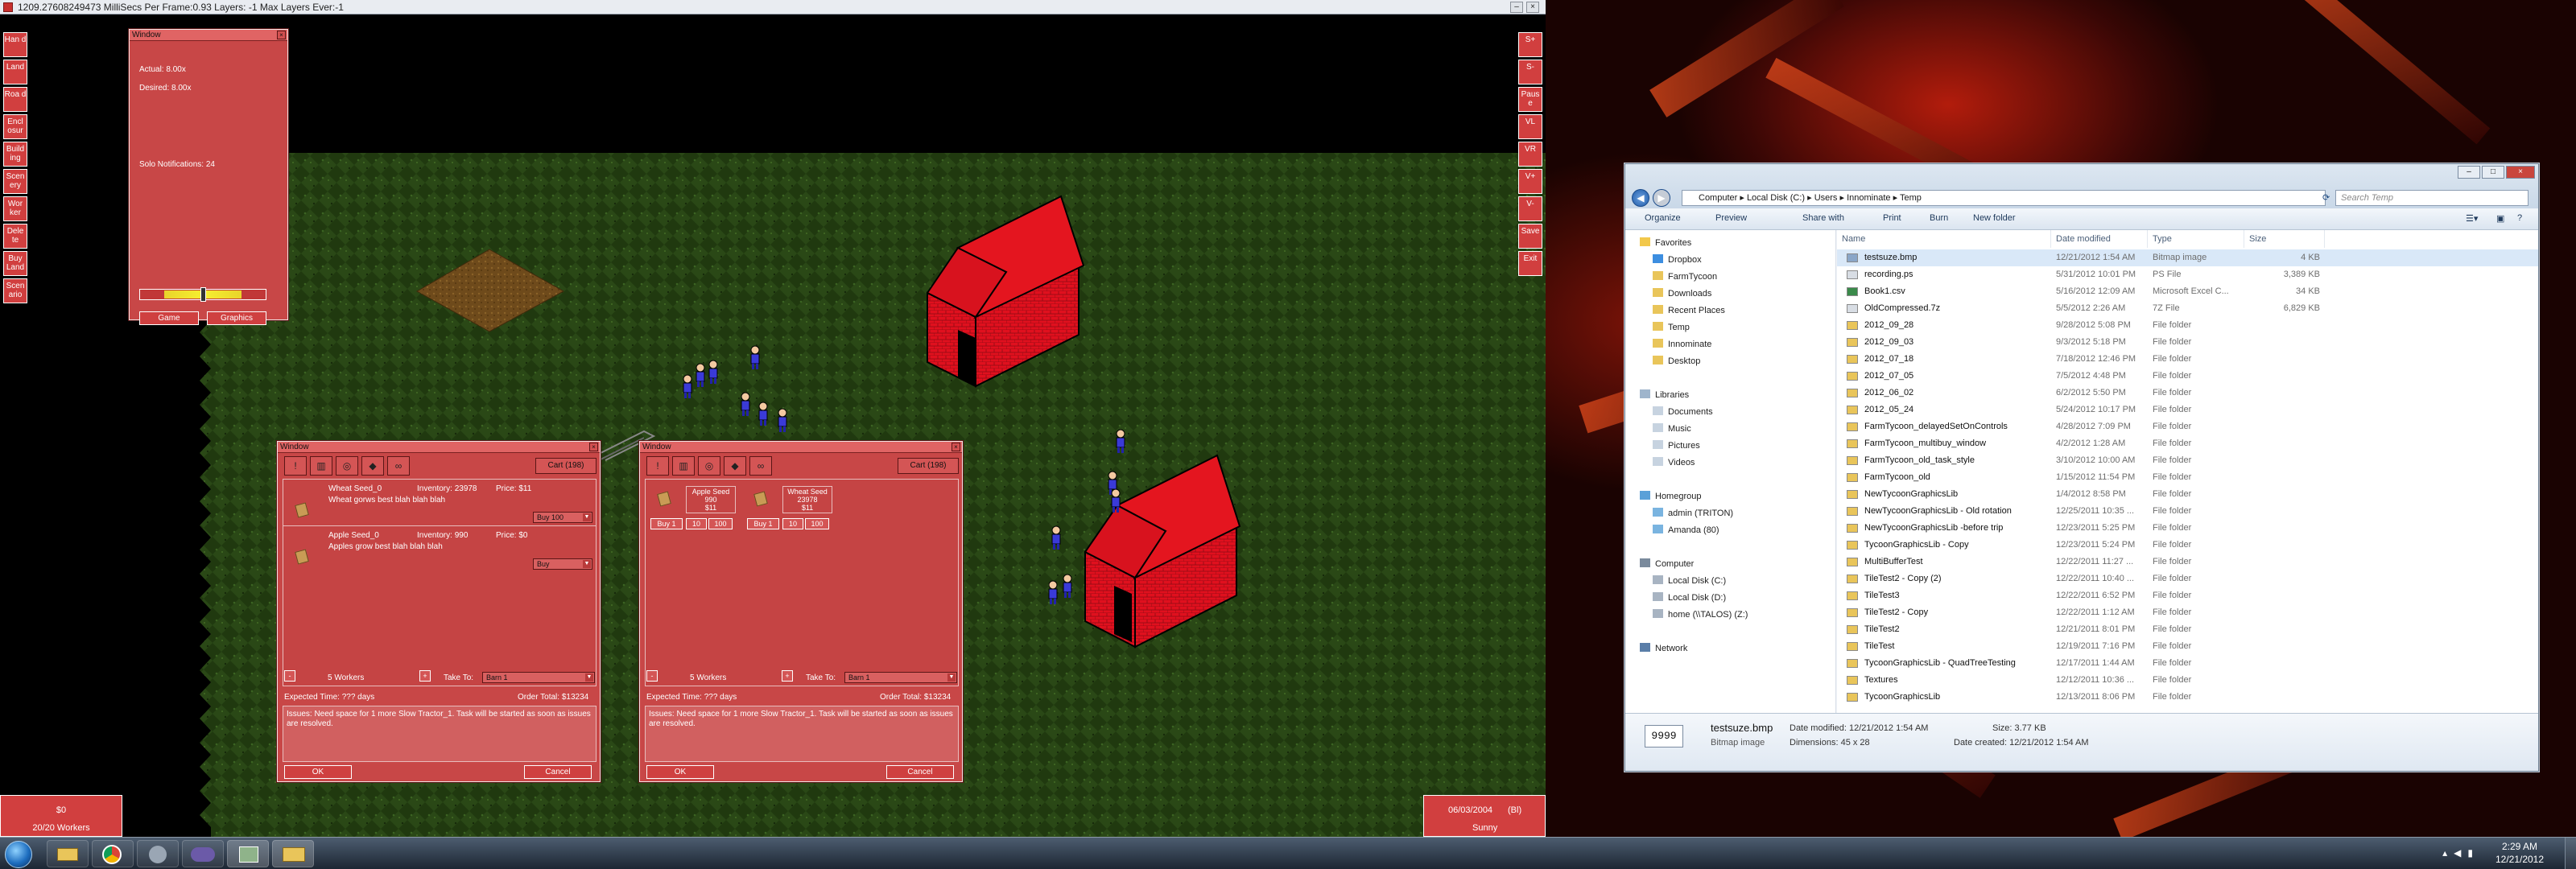  Describe the element at coordinates (1530, 126) in the screenshot. I see `right-tool-button: VL` at that location.